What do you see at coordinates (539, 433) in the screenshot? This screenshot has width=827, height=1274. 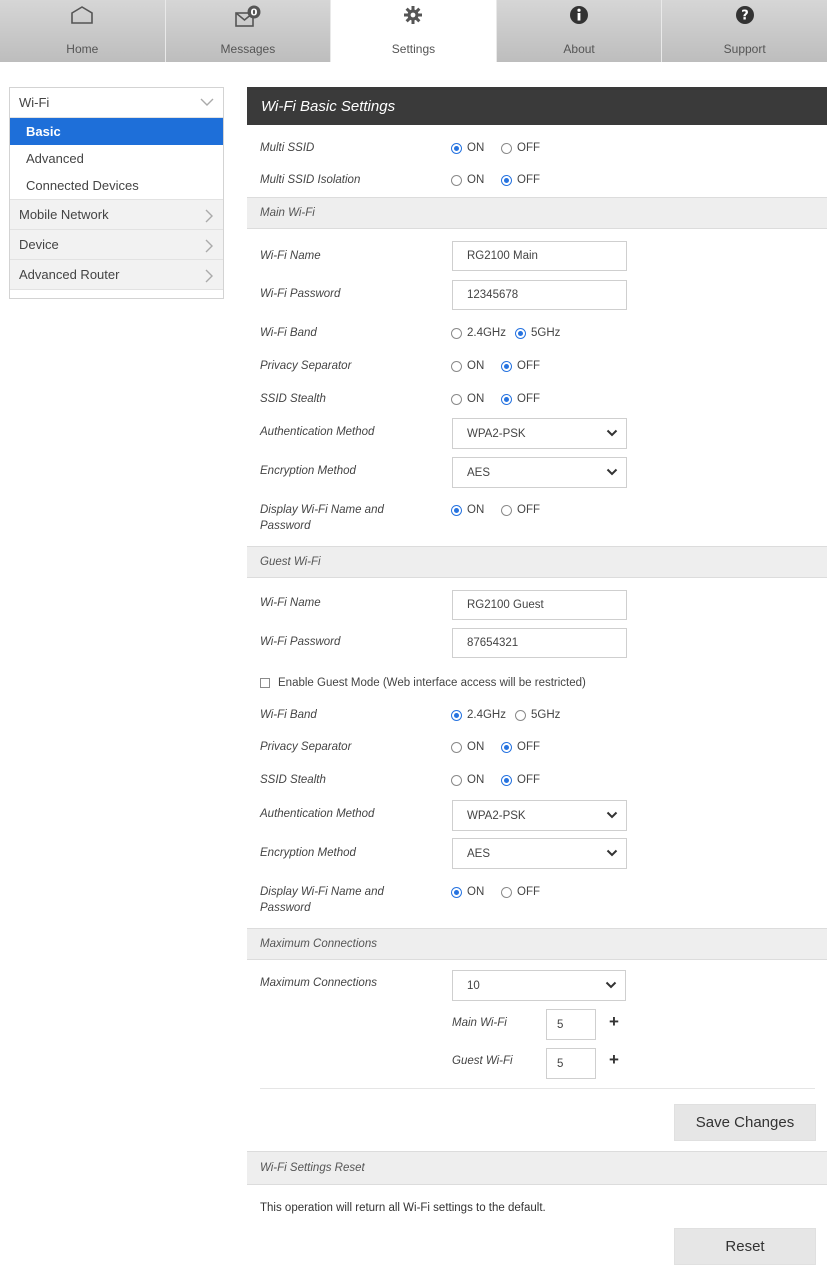 I see `main-auth-method-select: WPA2-PSK` at bounding box center [539, 433].